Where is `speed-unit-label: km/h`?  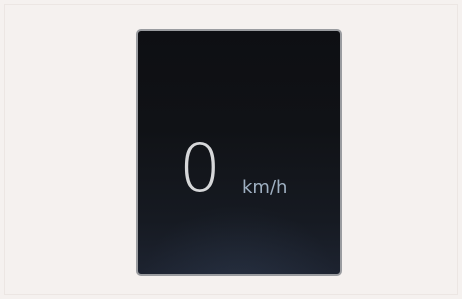 speed-unit-label: km/h is located at coordinates (265, 187).